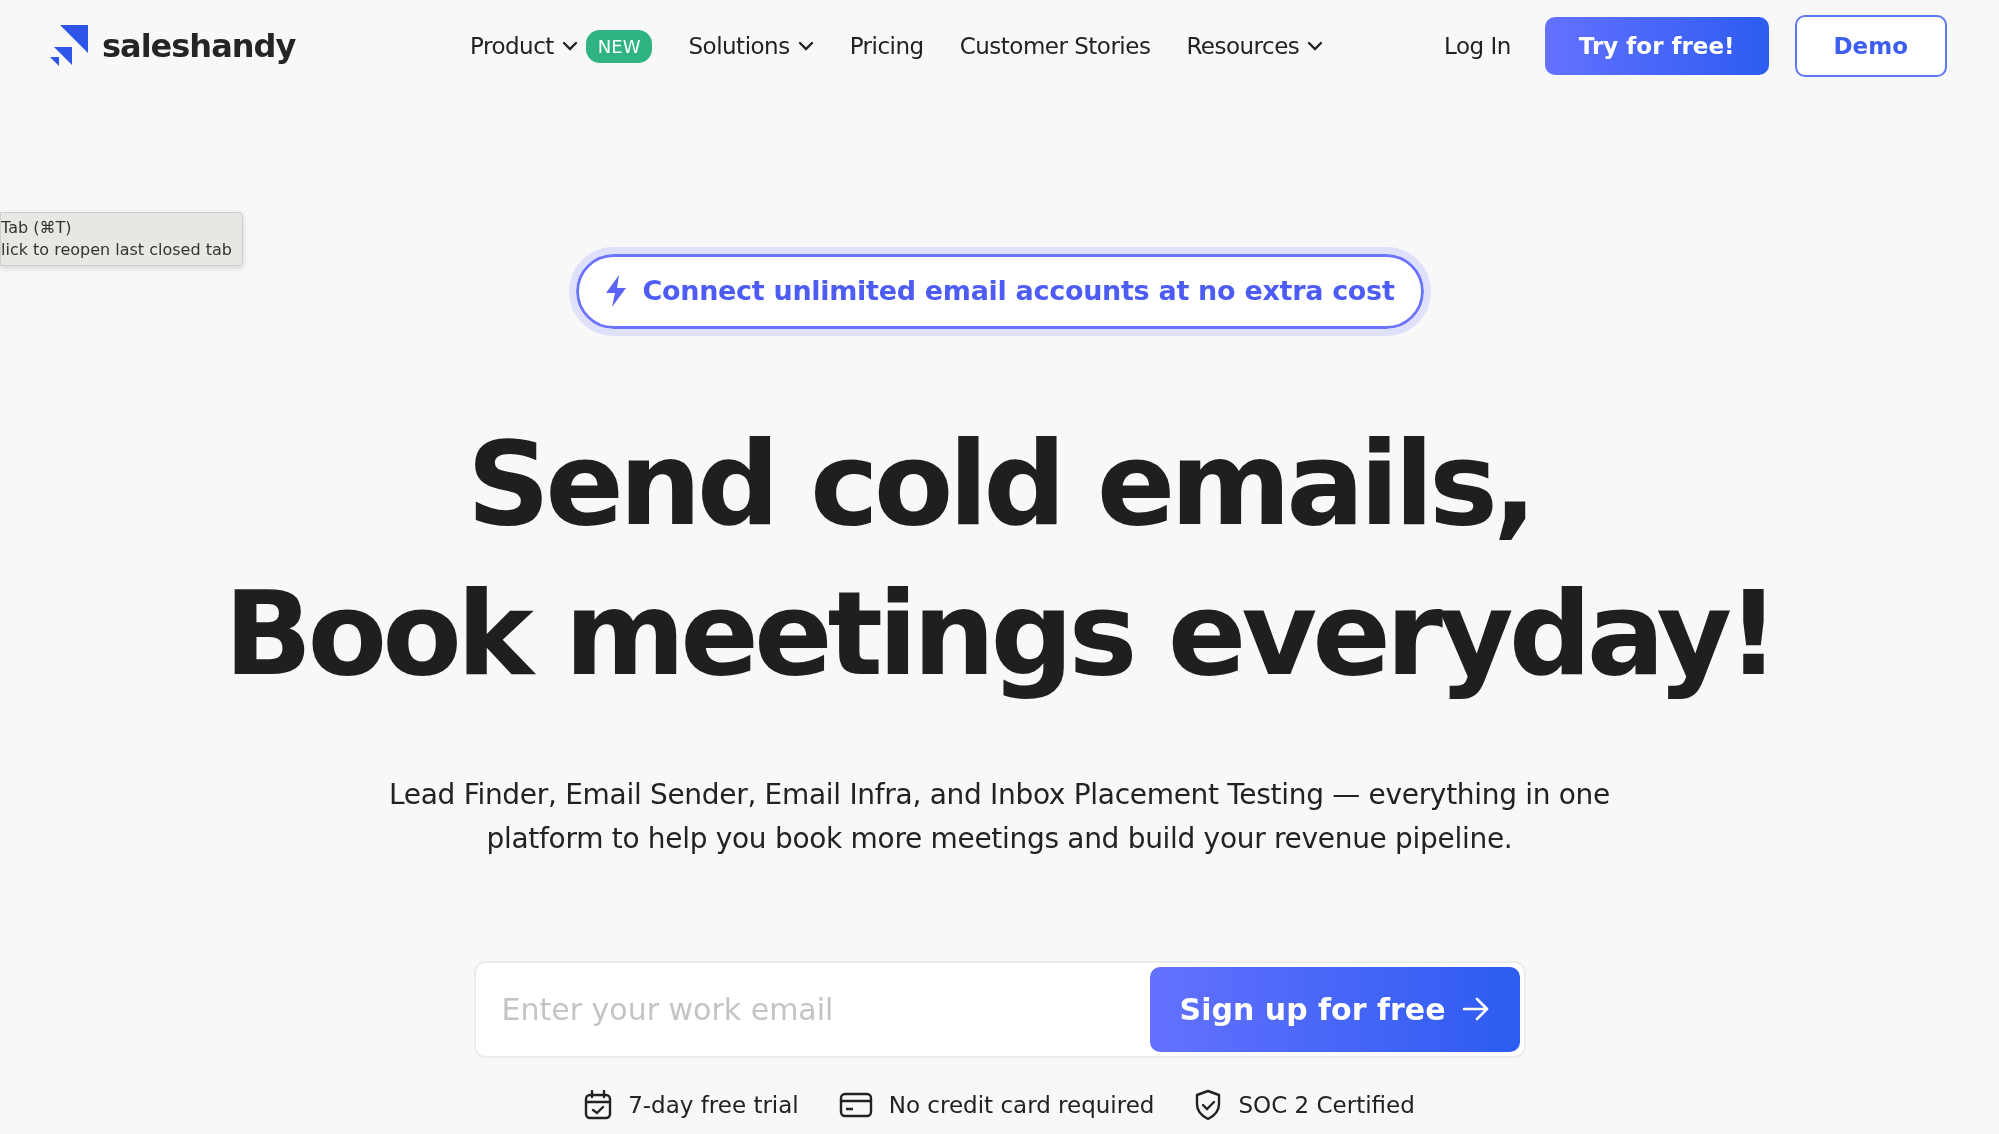  I want to click on tooltip-line: Tab (⌘T), so click(37, 228).